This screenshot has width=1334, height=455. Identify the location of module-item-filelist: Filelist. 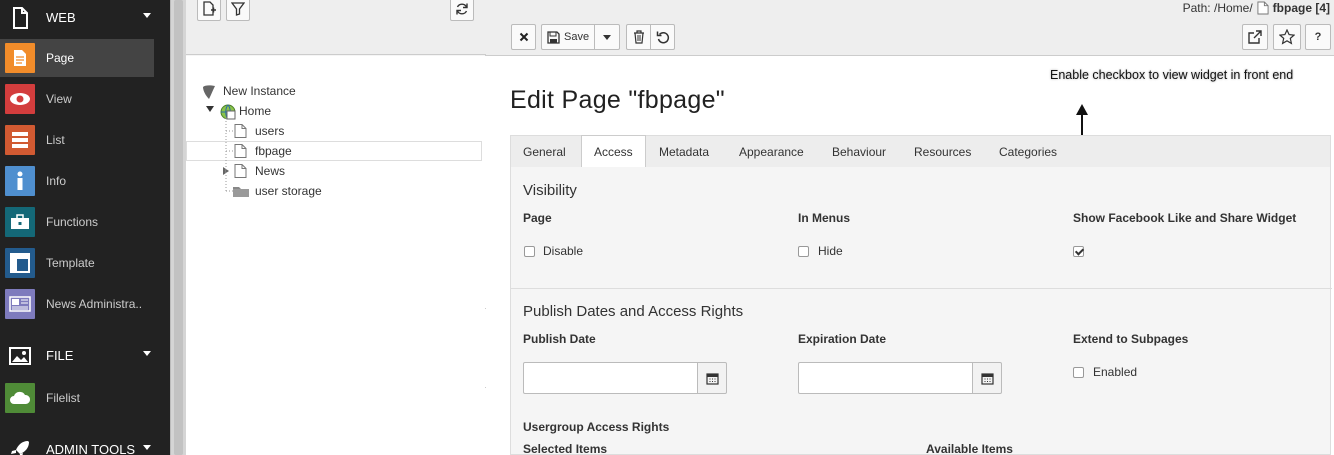
(77, 398).